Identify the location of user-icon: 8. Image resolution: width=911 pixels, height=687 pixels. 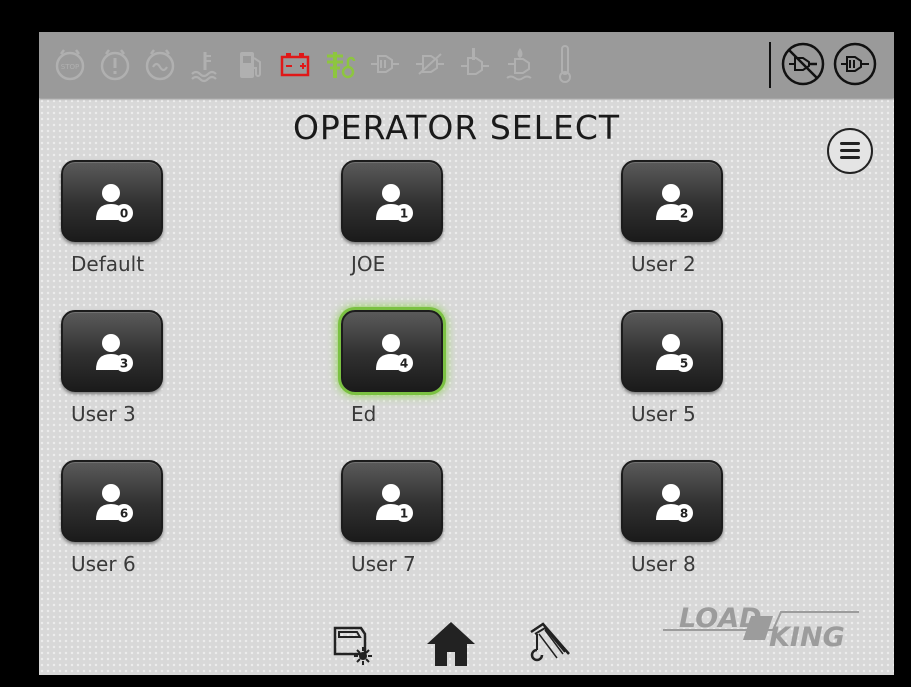
(674, 503).